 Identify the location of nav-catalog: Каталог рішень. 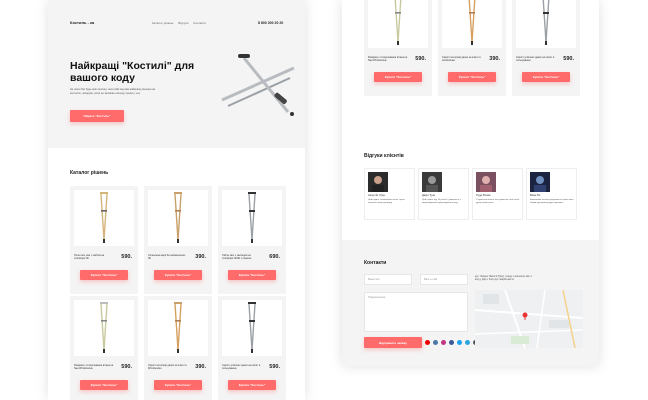
(162, 23).